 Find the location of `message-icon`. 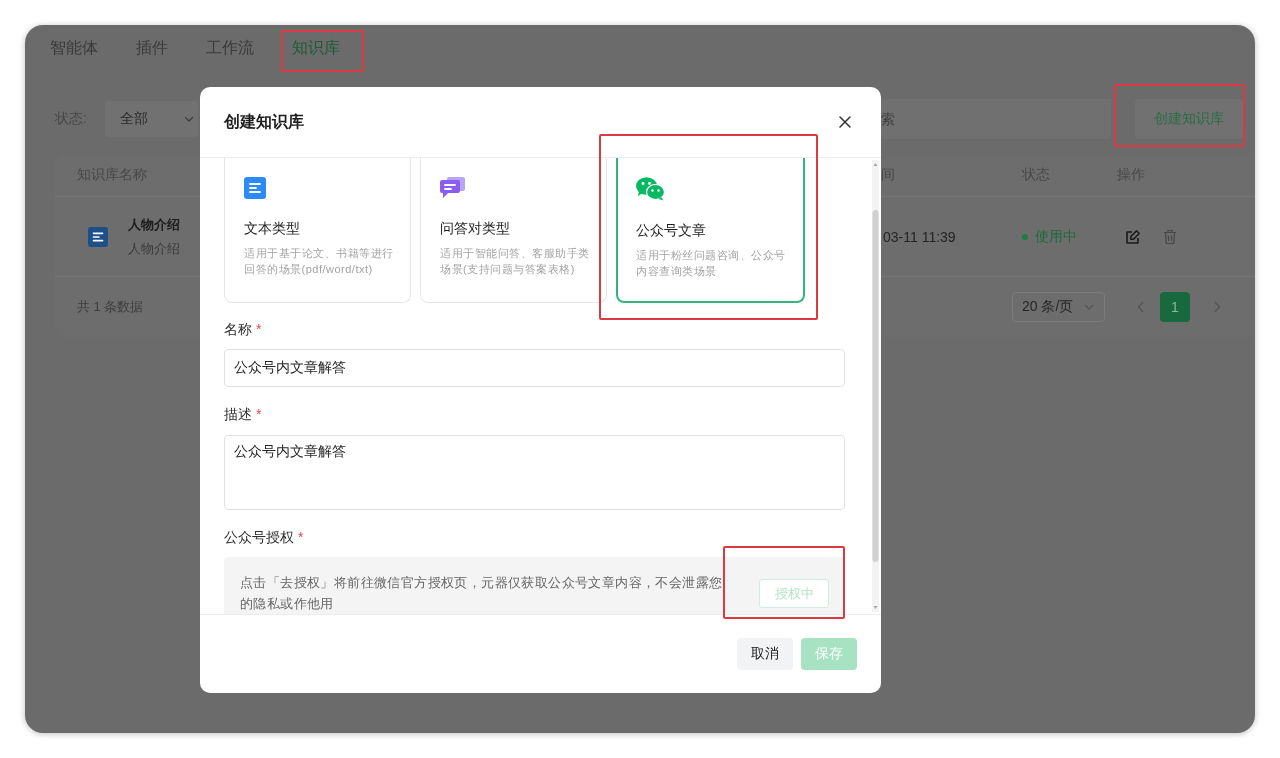

message-icon is located at coordinates (452, 188).